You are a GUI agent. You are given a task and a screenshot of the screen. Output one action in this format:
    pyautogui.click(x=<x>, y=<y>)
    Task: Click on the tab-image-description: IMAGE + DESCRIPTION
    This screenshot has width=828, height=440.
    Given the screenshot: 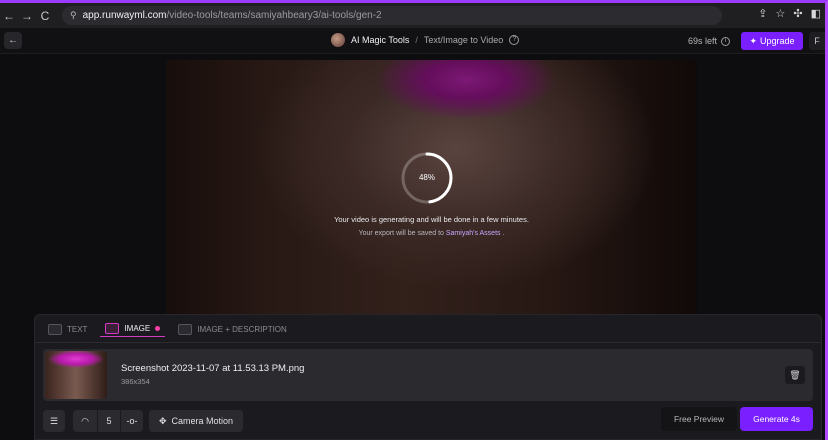 What is the action you would take?
    pyautogui.click(x=232, y=329)
    